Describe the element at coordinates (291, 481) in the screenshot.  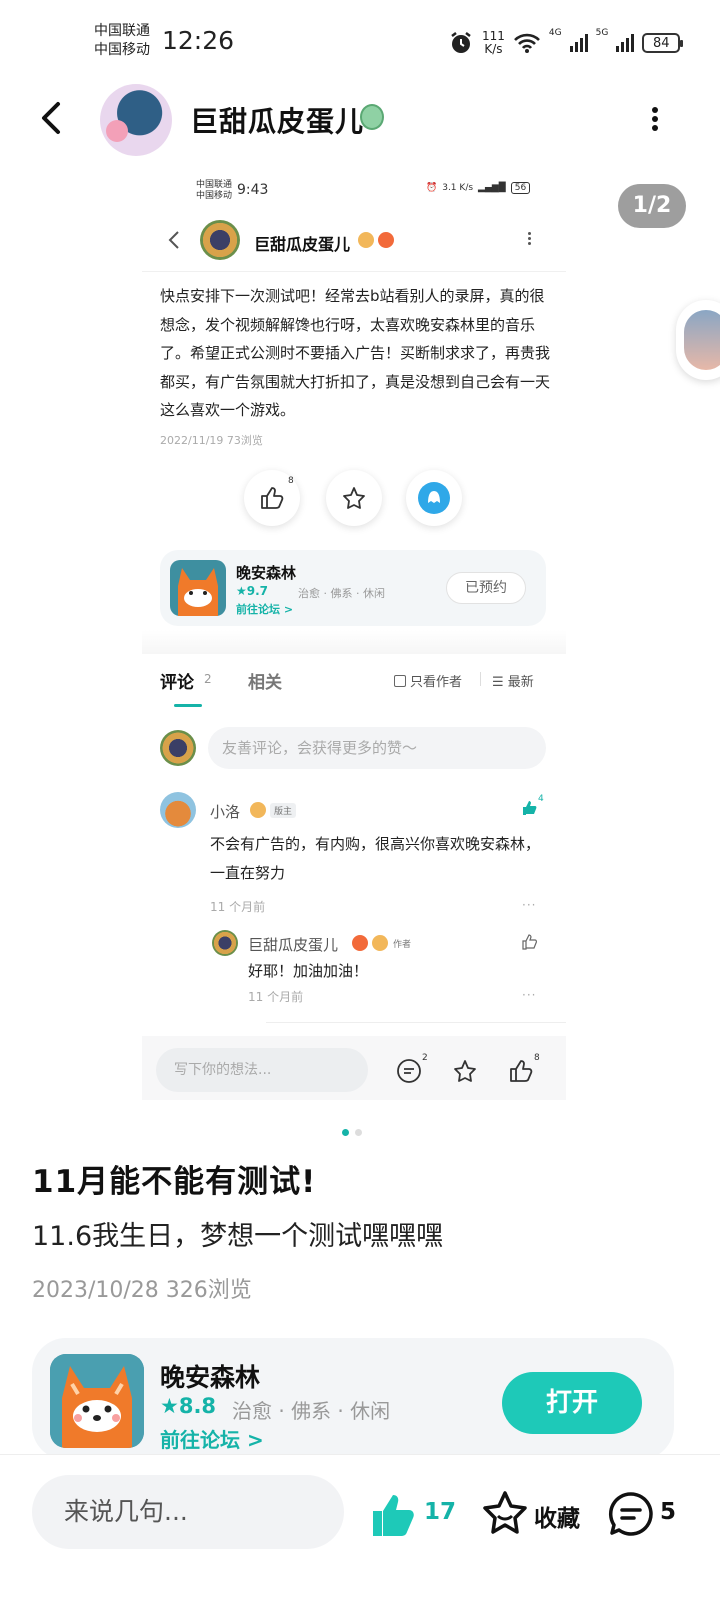
I see `embedded-like-count: 8` at that location.